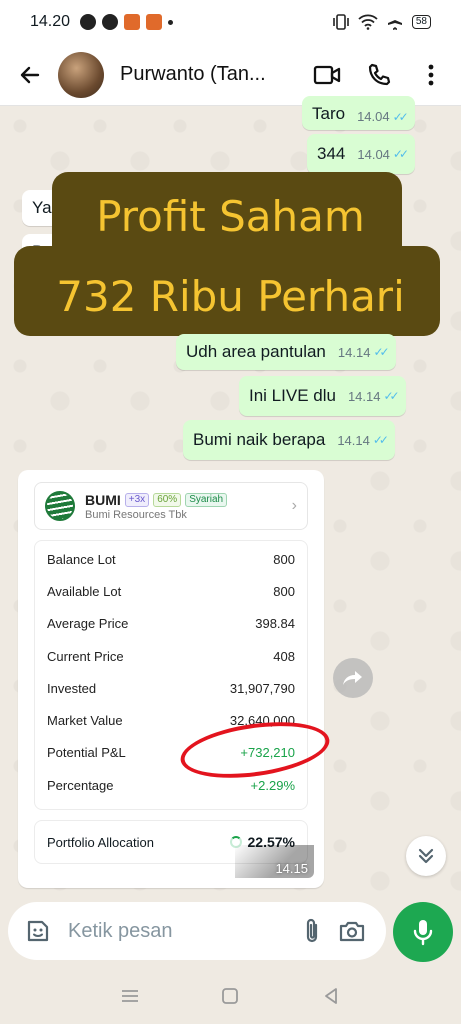 The image size is (461, 1024). What do you see at coordinates (274, 861) in the screenshot?
I see `image-time: 14.15` at bounding box center [274, 861].